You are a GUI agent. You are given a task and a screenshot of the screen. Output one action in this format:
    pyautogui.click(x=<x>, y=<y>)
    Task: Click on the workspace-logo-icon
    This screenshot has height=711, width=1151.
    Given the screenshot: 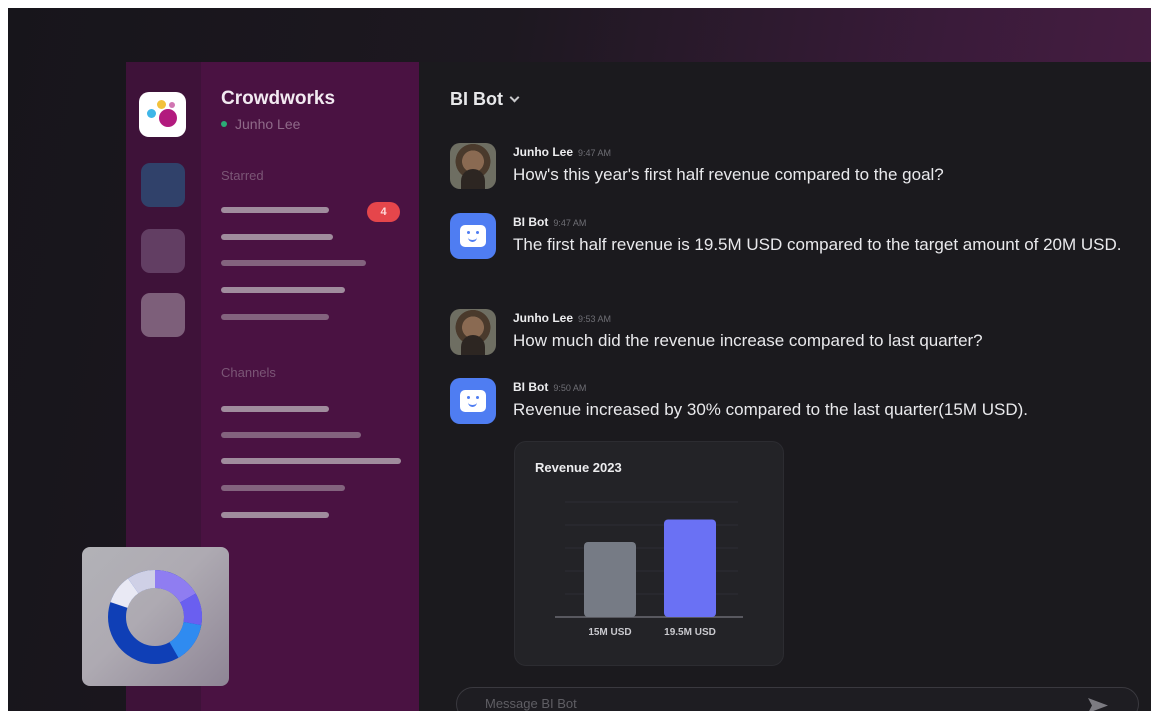 What is the action you would take?
    pyautogui.click(x=162, y=114)
    